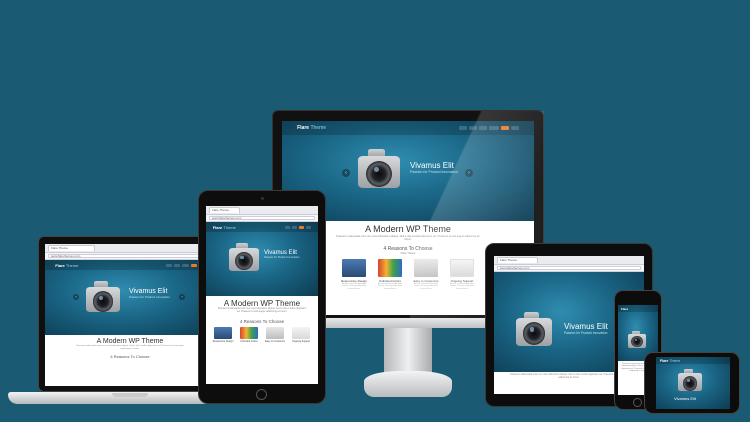 This screenshot has height=422, width=750. What do you see at coordinates (408, 384) in the screenshot?
I see `monitor-stand-base` at bounding box center [408, 384].